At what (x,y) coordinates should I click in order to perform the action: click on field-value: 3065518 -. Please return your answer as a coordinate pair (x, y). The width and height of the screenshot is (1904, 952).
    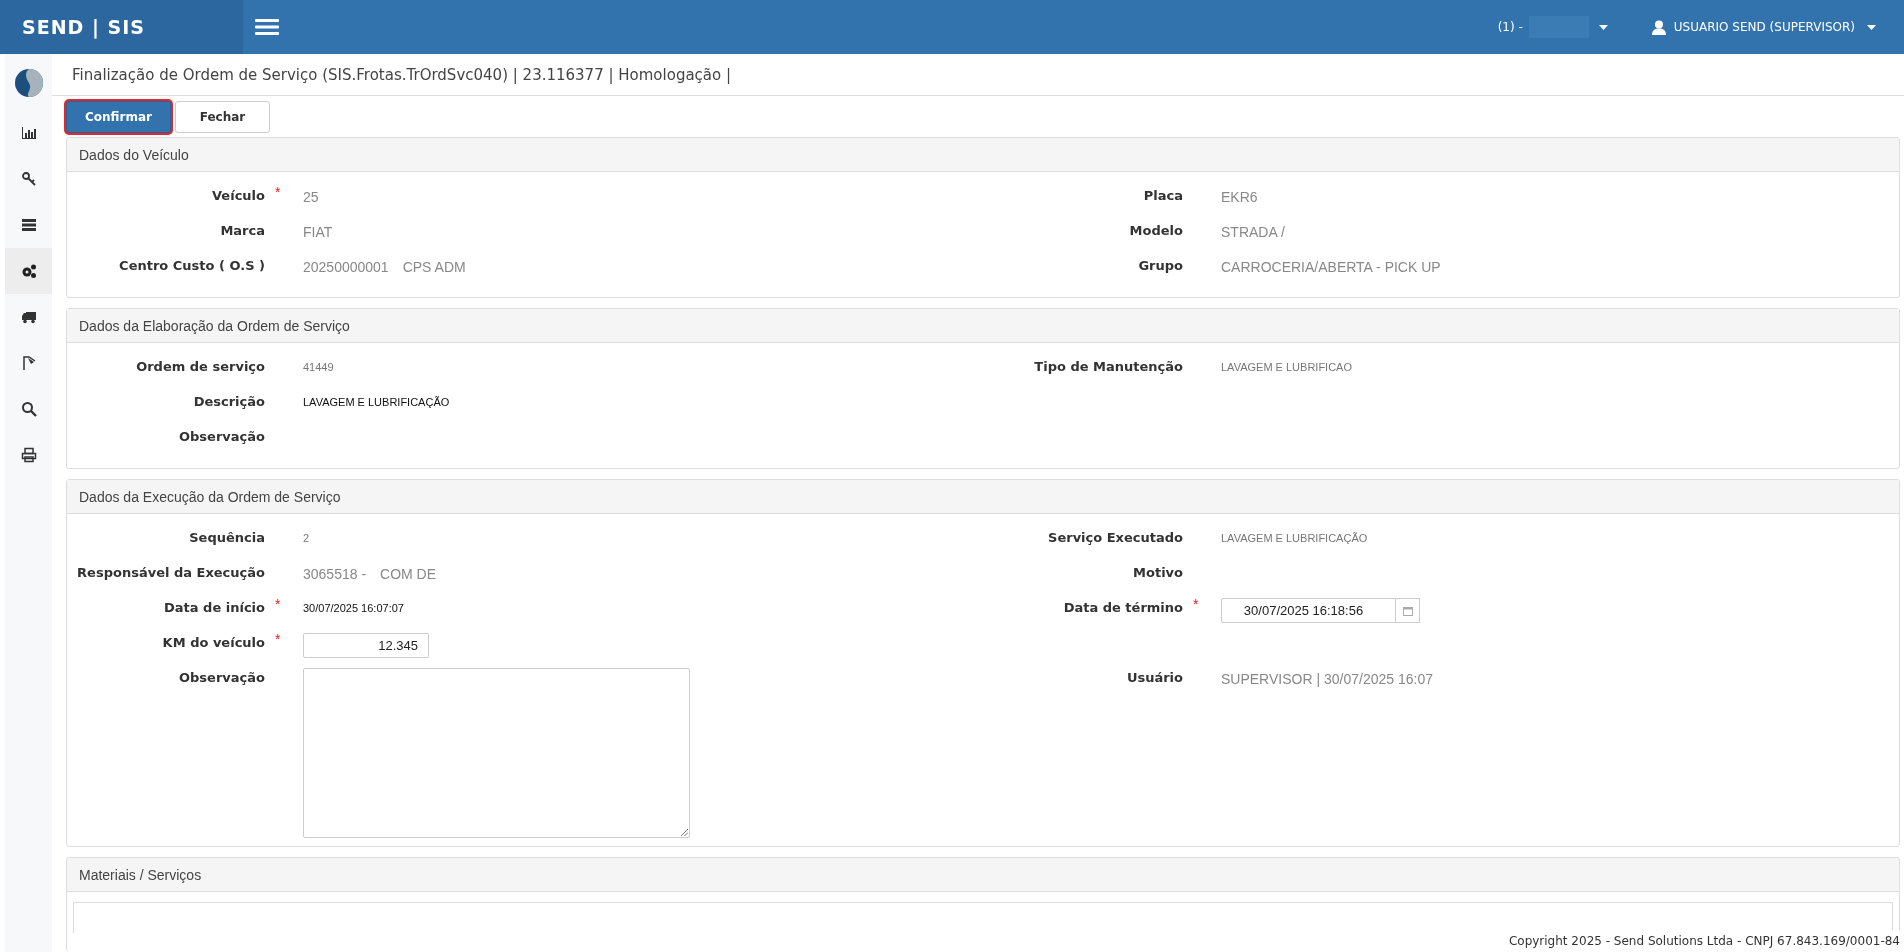
    Looking at the image, I should click on (335, 574).